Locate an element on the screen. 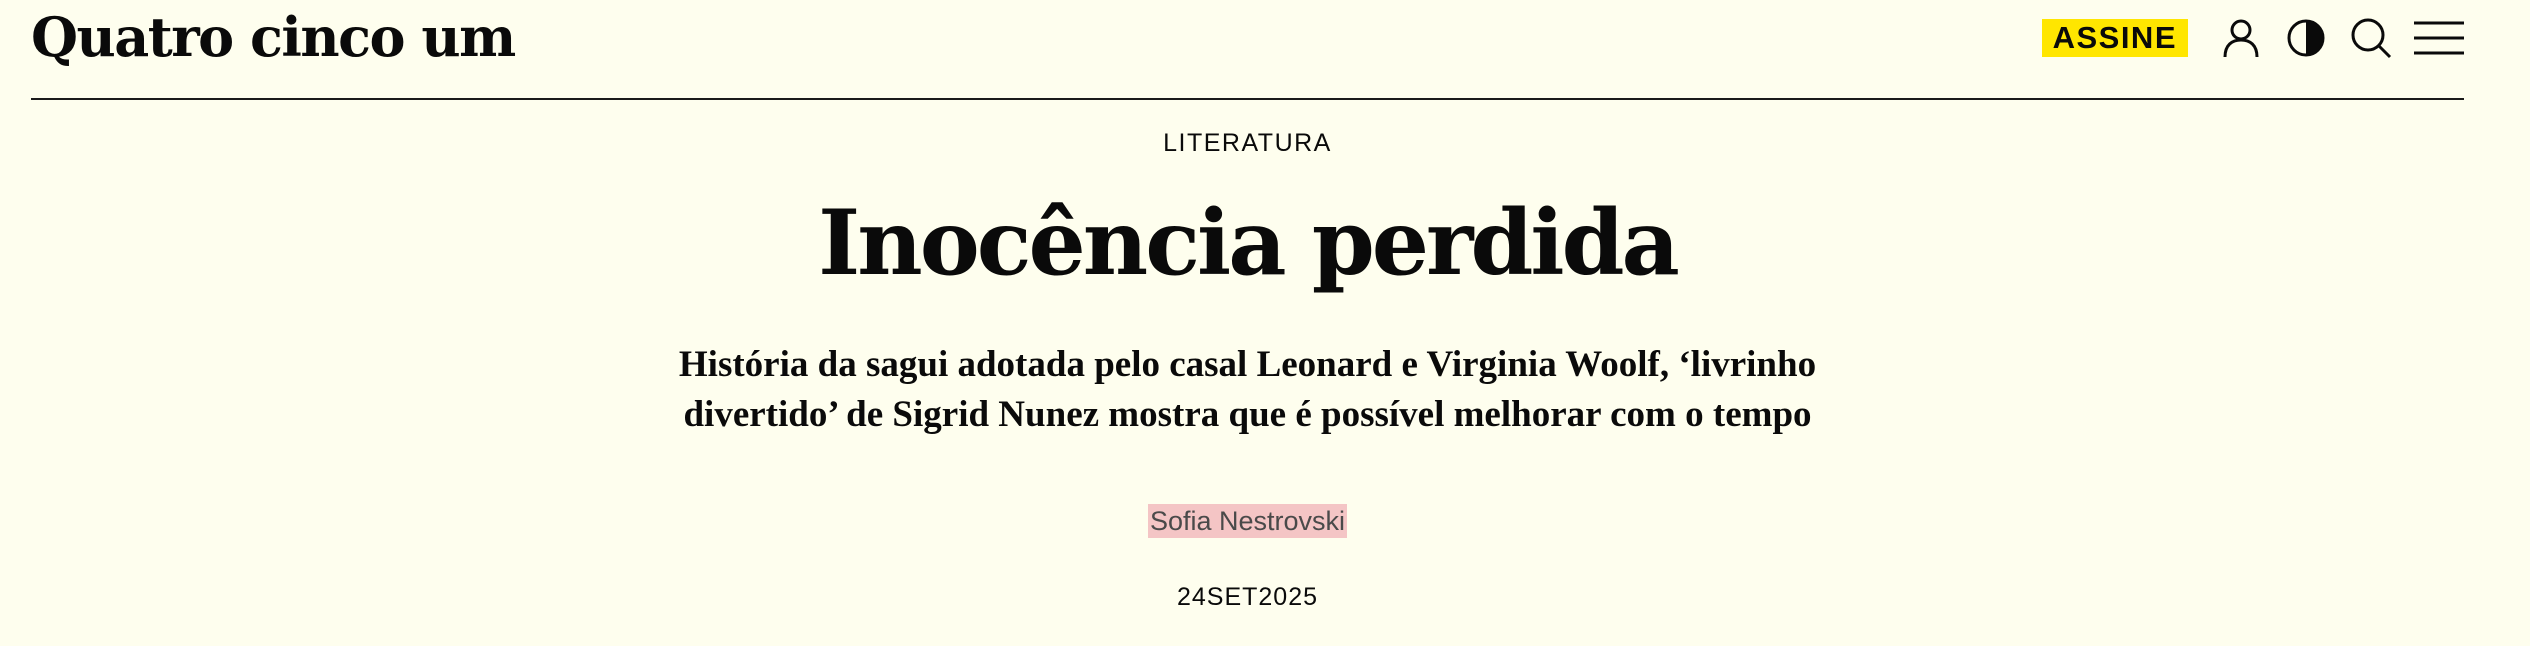 The width and height of the screenshot is (2530, 646). site-logo: Quatro cinco um is located at coordinates (273, 37).